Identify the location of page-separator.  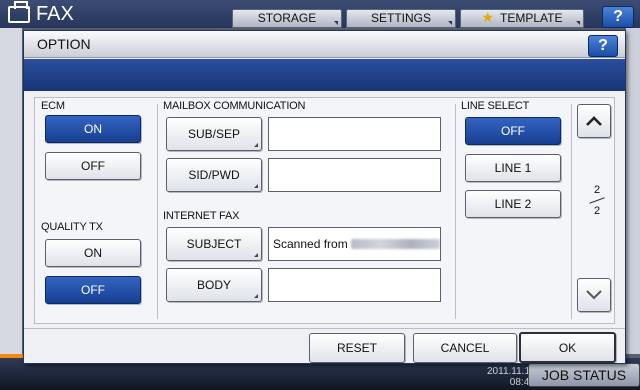
(597, 200).